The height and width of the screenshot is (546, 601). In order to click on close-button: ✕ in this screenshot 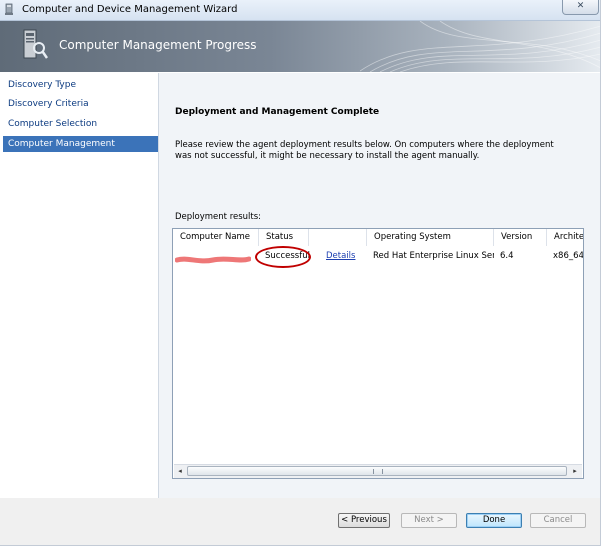, I will do `click(580, 7)`.